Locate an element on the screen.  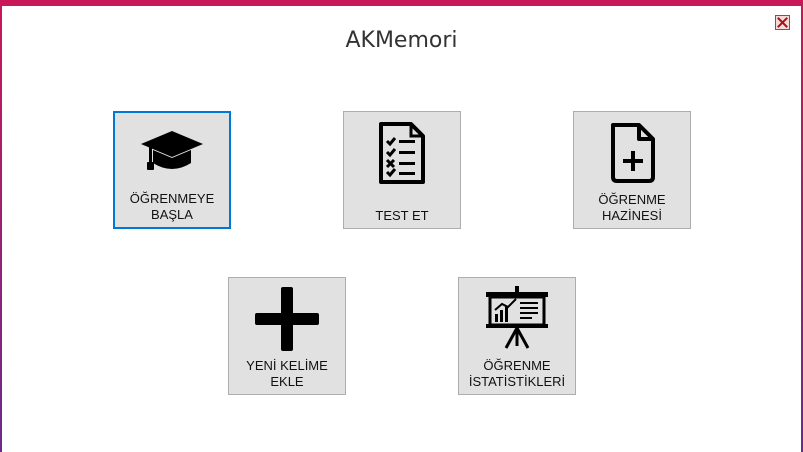
checklist-icon is located at coordinates (402, 153).